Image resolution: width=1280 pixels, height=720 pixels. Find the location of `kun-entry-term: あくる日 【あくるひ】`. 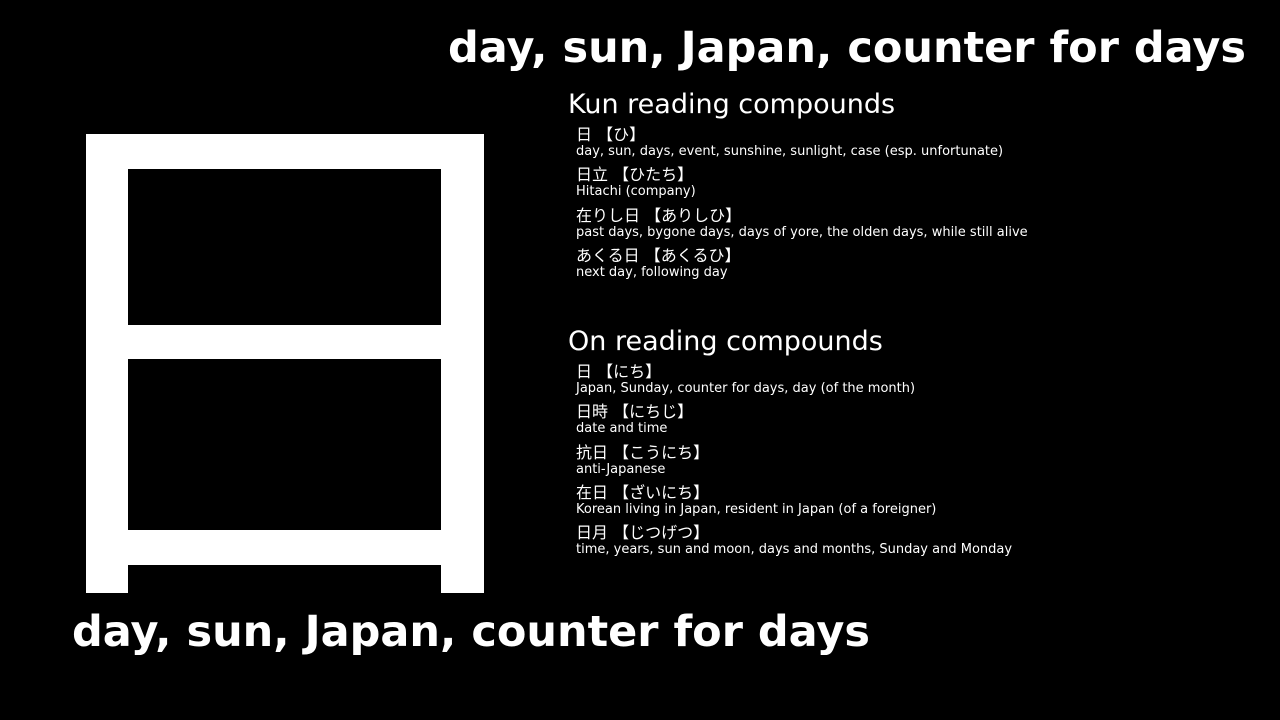

kun-entry-term: あくる日 【あくるひ】 is located at coordinates (658, 255).